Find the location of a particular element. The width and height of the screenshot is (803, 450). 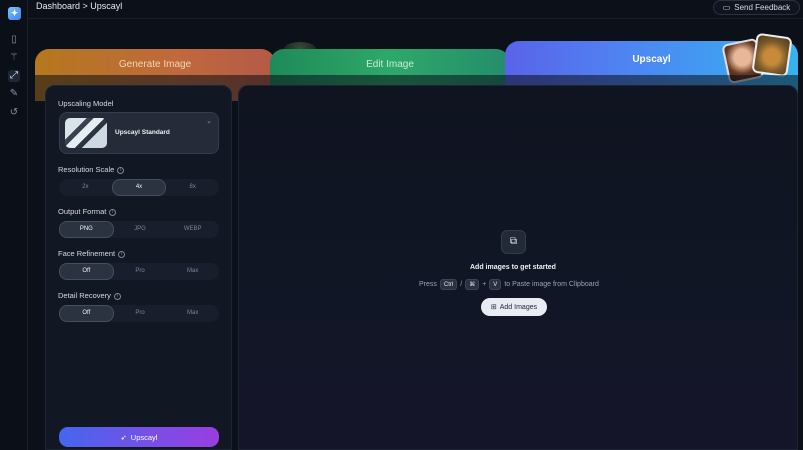

format-label-text: Output Format is located at coordinates (82, 211).